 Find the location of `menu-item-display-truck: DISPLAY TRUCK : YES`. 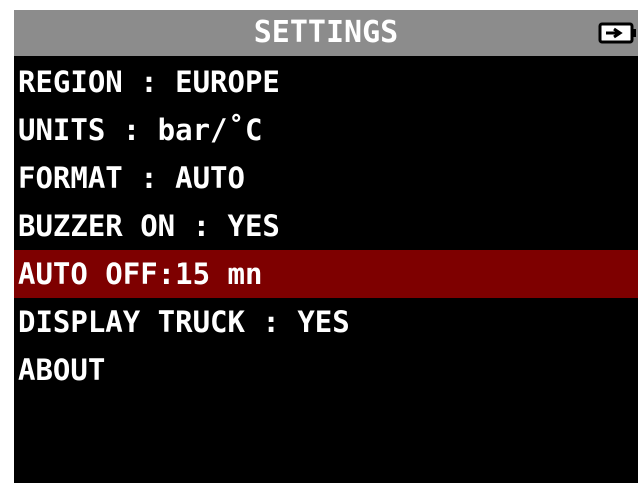

menu-item-display-truck: DISPLAY TRUCK : YES is located at coordinates (326, 322).